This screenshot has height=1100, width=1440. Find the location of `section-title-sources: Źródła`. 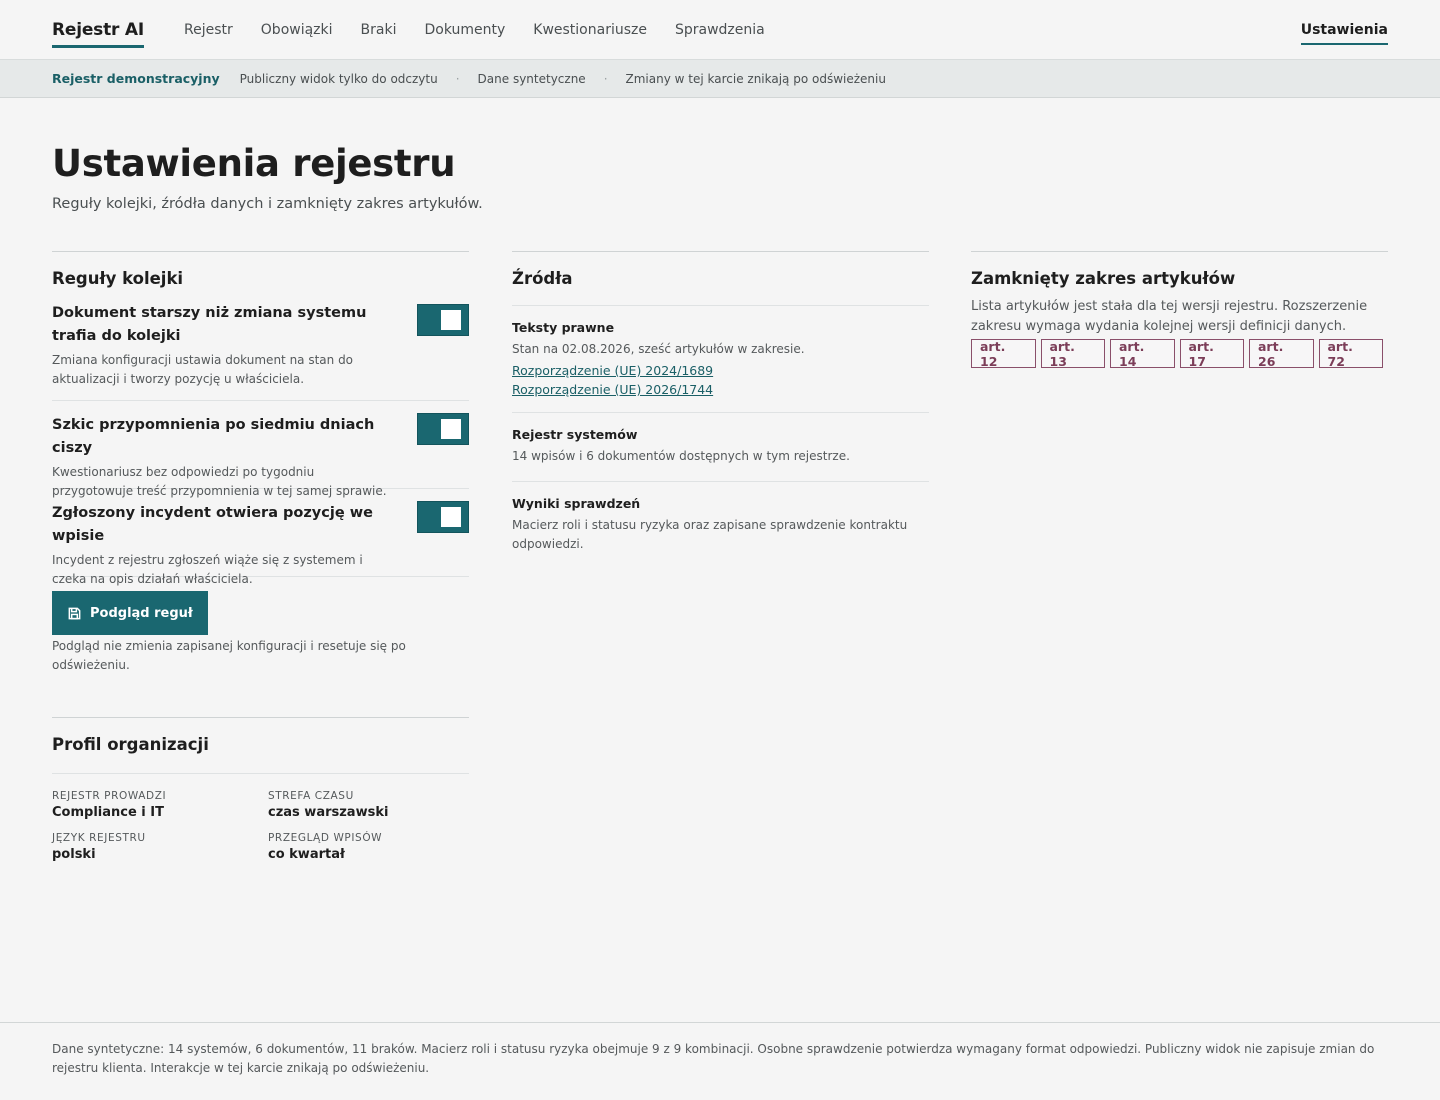

section-title-sources: Źródła is located at coordinates (542, 278).